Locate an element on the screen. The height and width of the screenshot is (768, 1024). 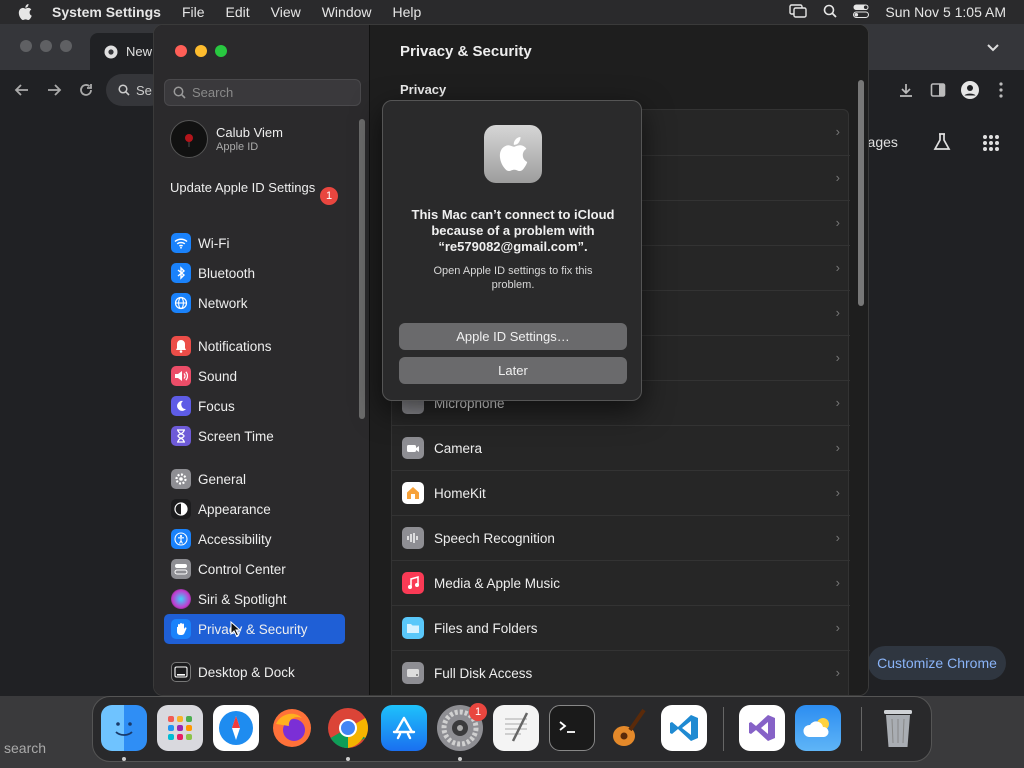
weather-icon is located at coordinates (818, 728).